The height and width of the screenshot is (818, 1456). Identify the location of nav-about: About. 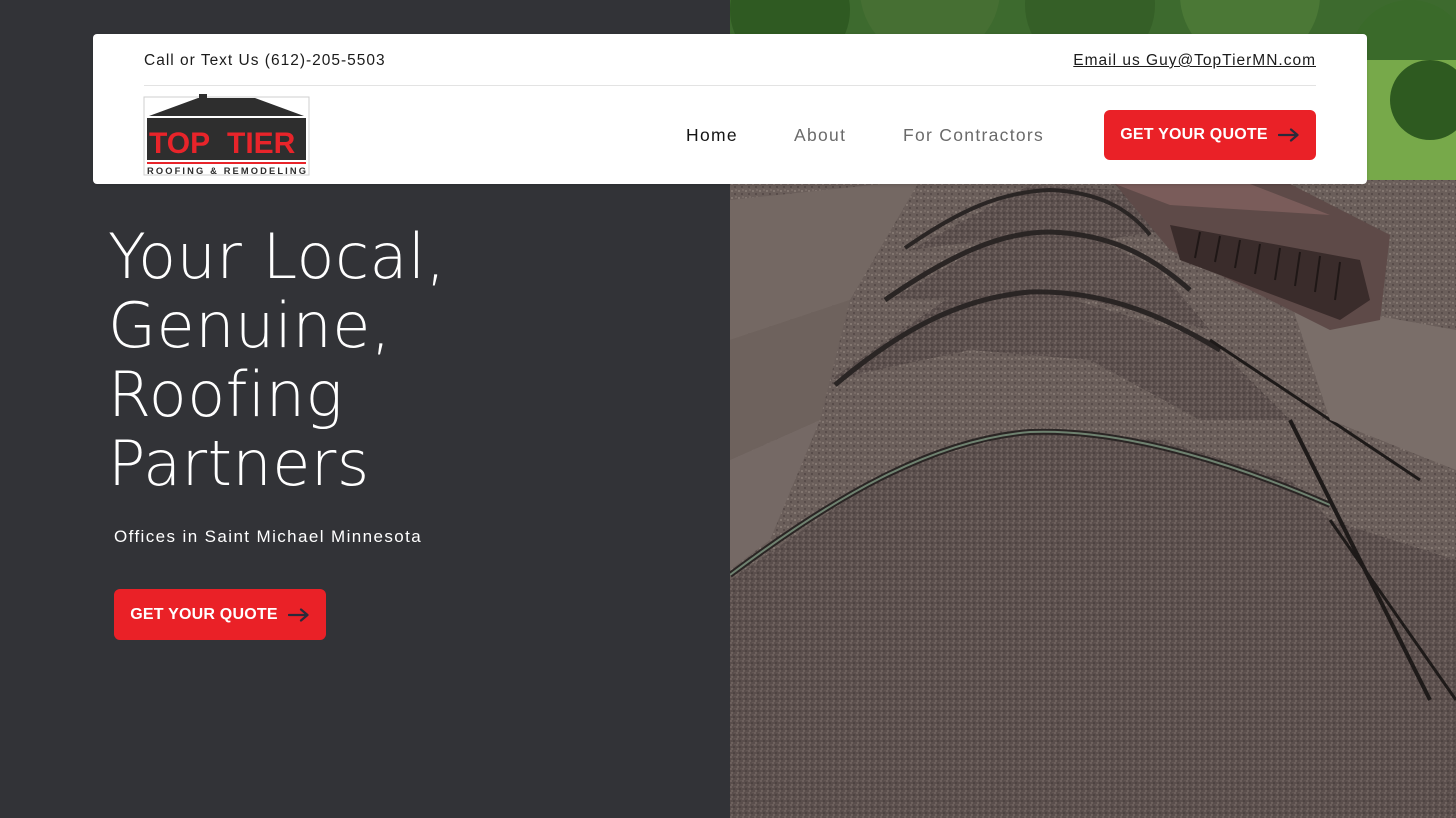
(820, 135).